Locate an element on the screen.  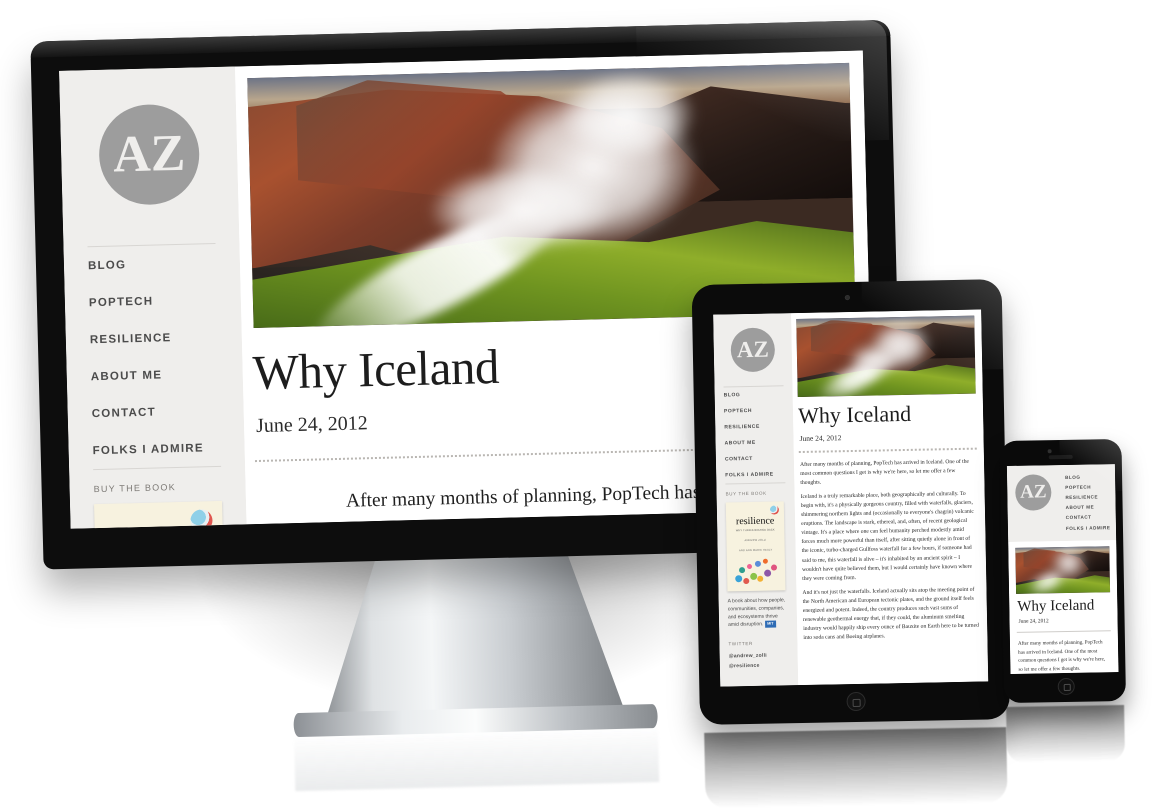
book-subtitle: WHY THINGS BOUNCE BACK is located at coordinates (755, 530).